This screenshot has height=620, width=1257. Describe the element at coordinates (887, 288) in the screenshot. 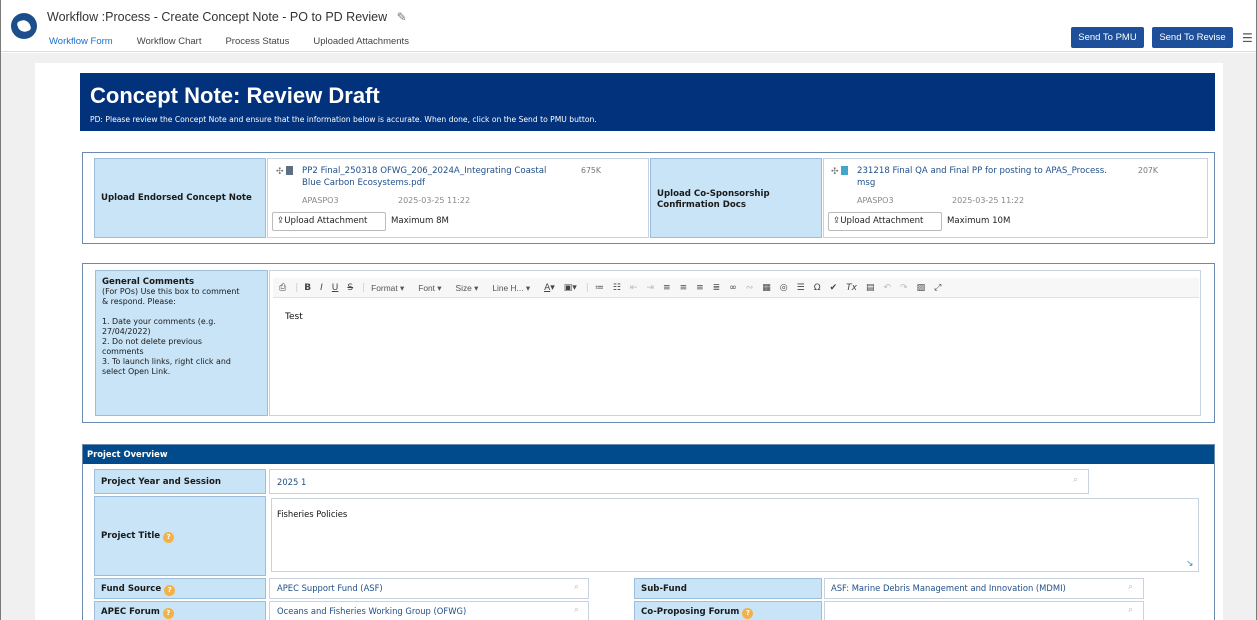

I see `undo-icon: ↶` at that location.